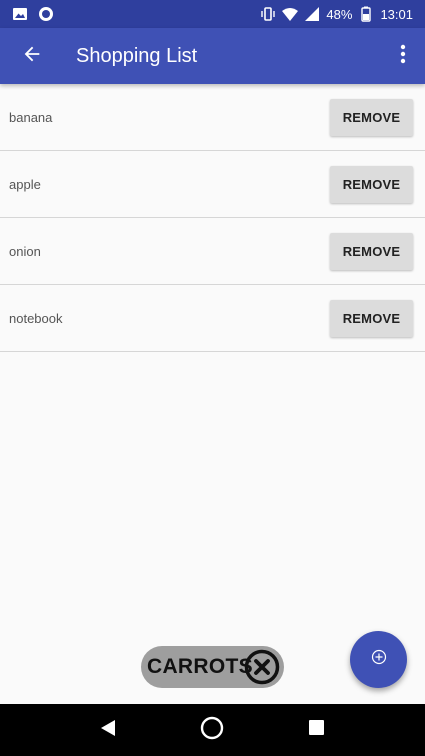 The height and width of the screenshot is (756, 425). I want to click on item-chip: CARROTS, so click(212, 667).